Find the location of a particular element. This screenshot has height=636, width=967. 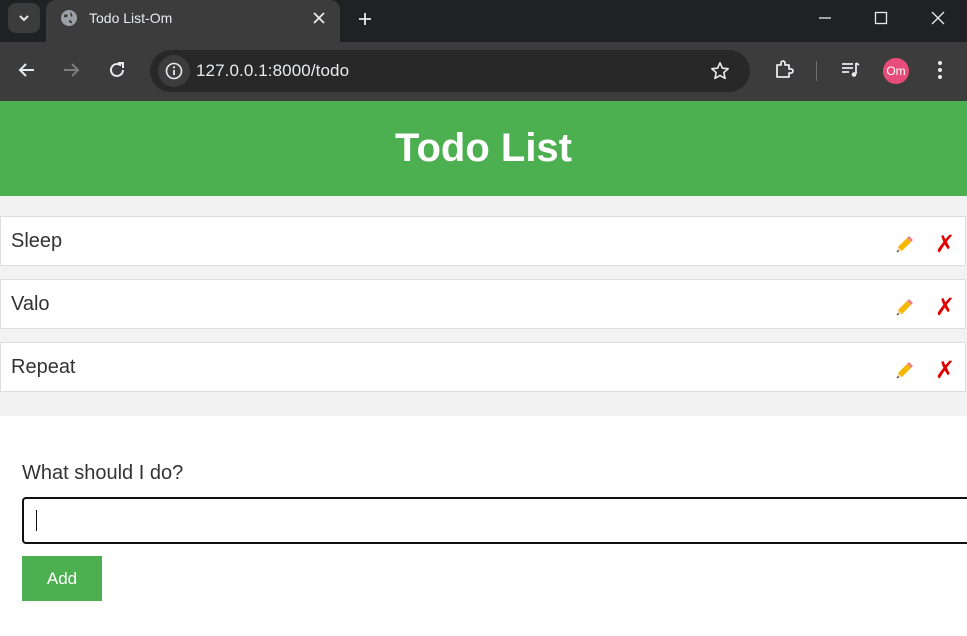

reload-icon is located at coordinates (117, 69).